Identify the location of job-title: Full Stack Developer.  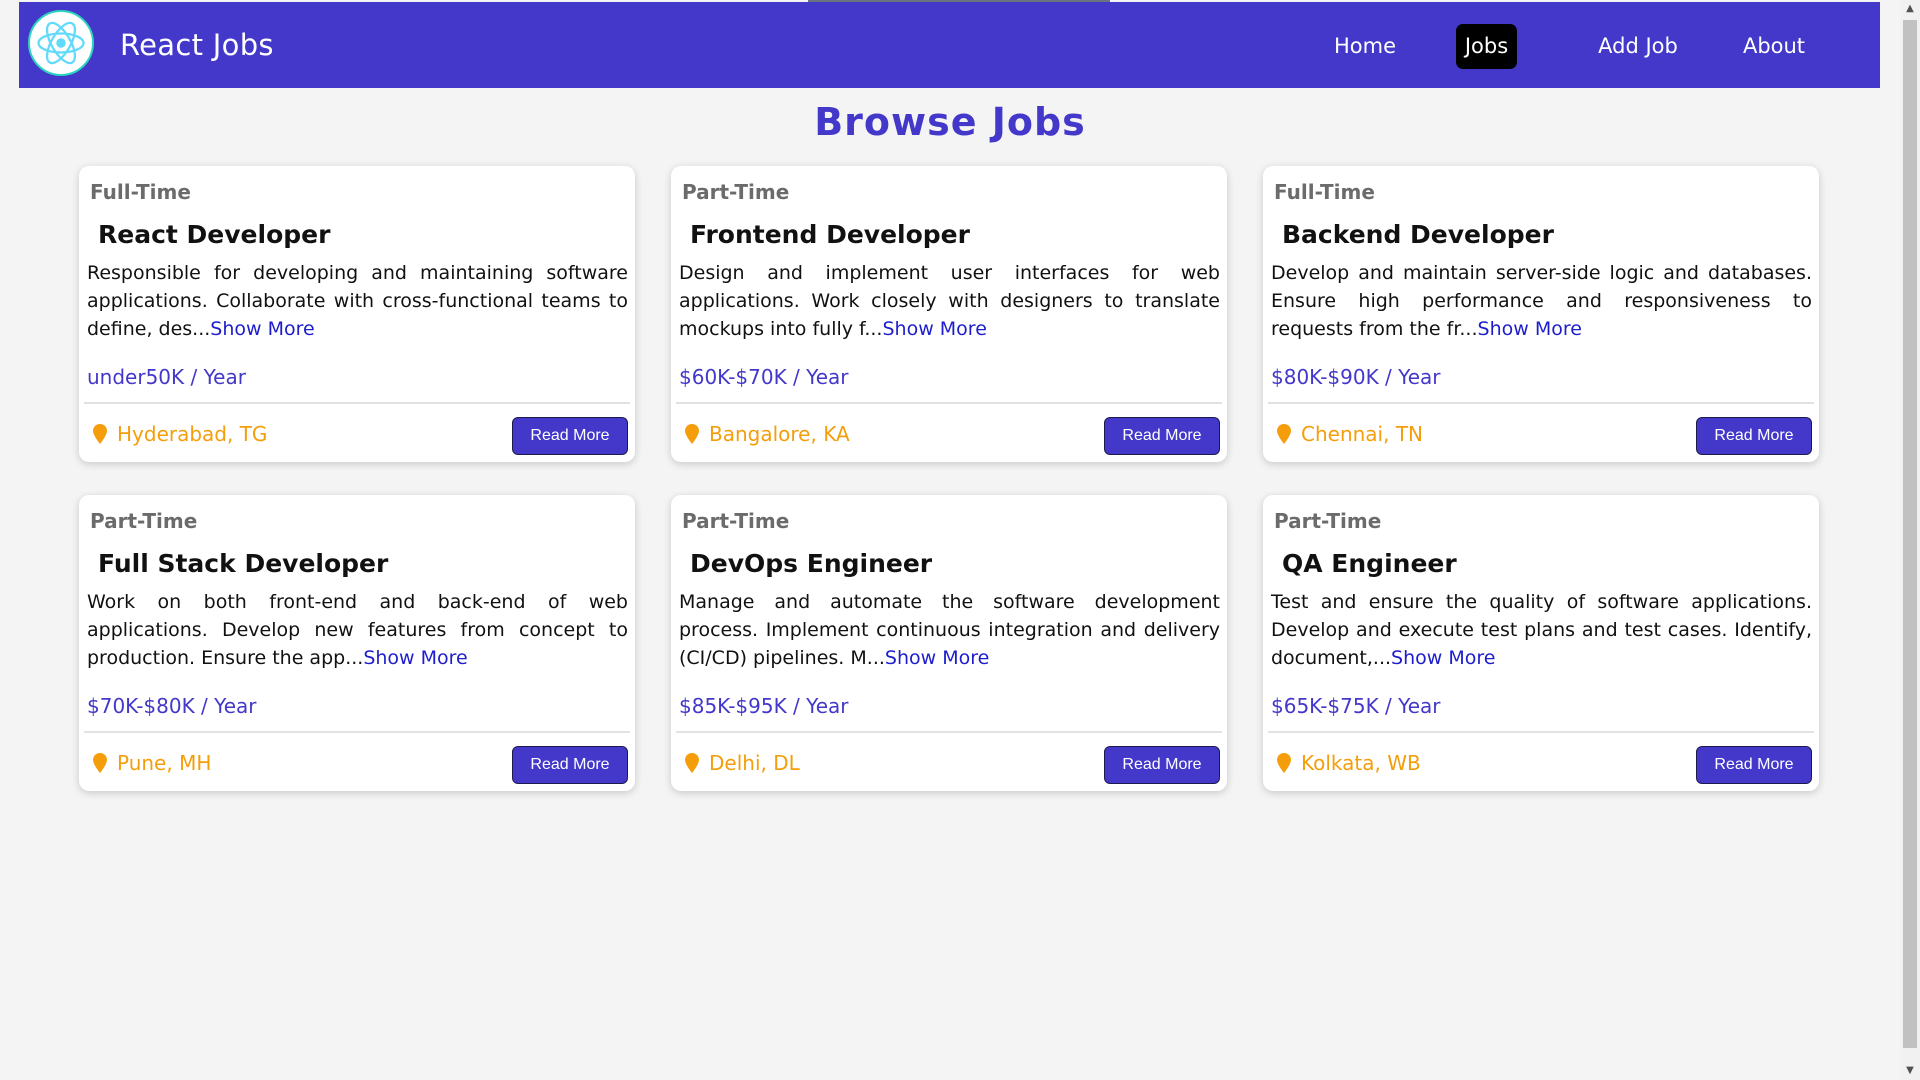
(243, 563).